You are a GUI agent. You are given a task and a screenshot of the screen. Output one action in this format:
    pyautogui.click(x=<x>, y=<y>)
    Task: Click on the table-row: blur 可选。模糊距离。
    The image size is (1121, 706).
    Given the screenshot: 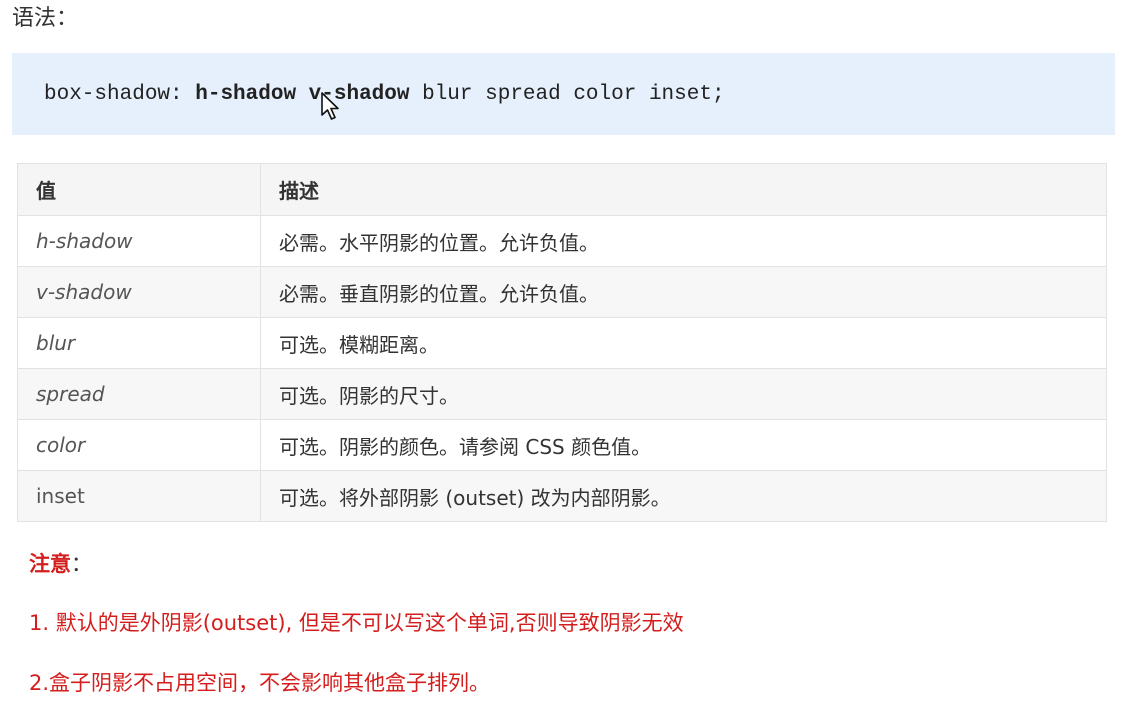 What is the action you would take?
    pyautogui.click(x=562, y=343)
    